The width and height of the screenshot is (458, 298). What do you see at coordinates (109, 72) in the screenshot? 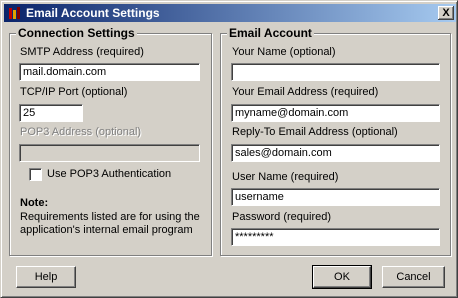
I see `smtp-input: mail.domain.com` at bounding box center [109, 72].